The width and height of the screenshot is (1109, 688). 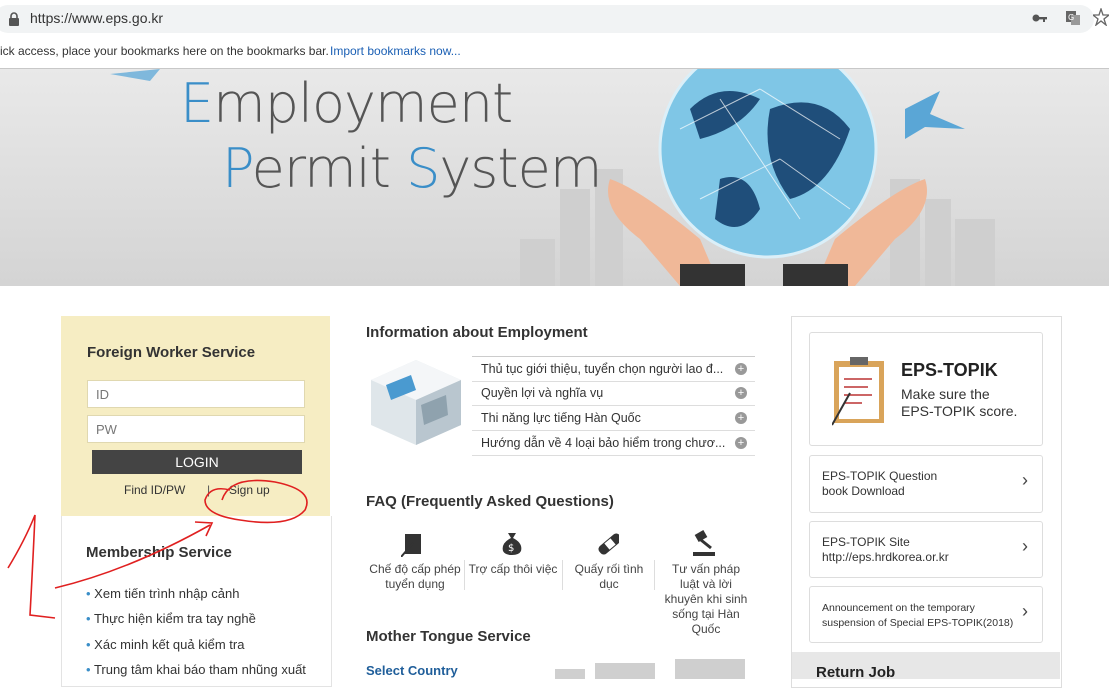 I want to click on key-icon, so click(x=1040, y=18).